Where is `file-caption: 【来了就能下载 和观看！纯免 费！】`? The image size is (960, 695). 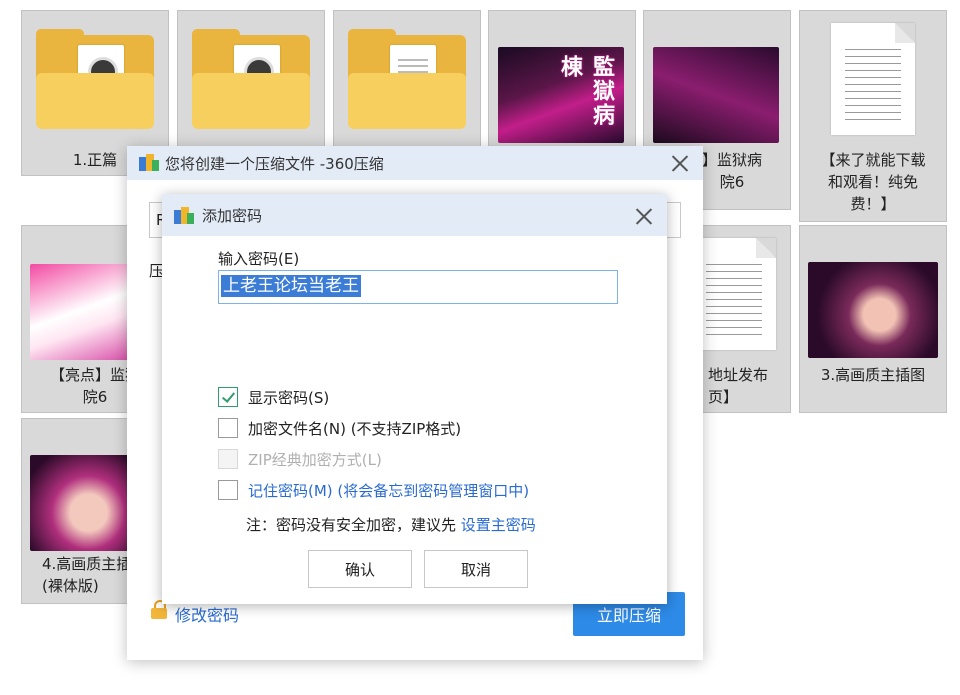
file-caption: 【来了就能下载 和观看！纯免 费！】 is located at coordinates (873, 182).